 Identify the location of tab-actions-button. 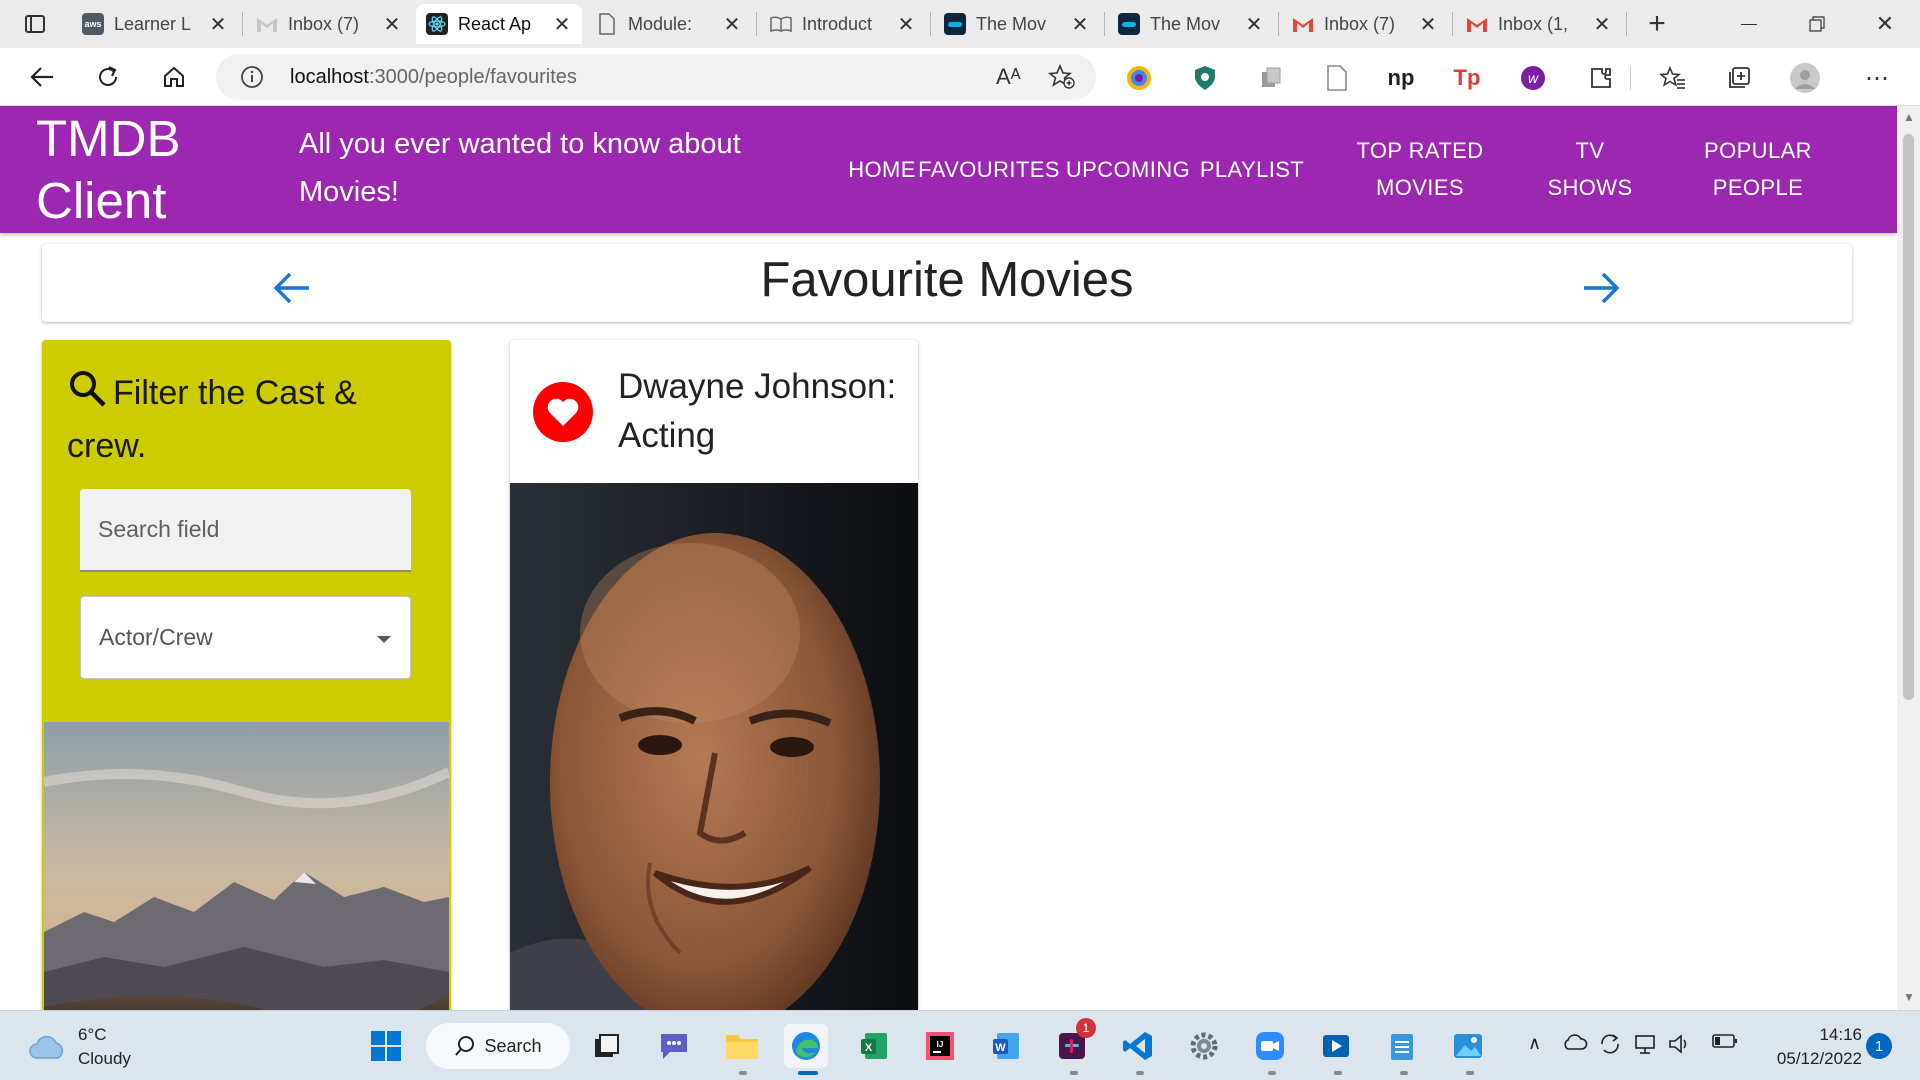
(35, 24).